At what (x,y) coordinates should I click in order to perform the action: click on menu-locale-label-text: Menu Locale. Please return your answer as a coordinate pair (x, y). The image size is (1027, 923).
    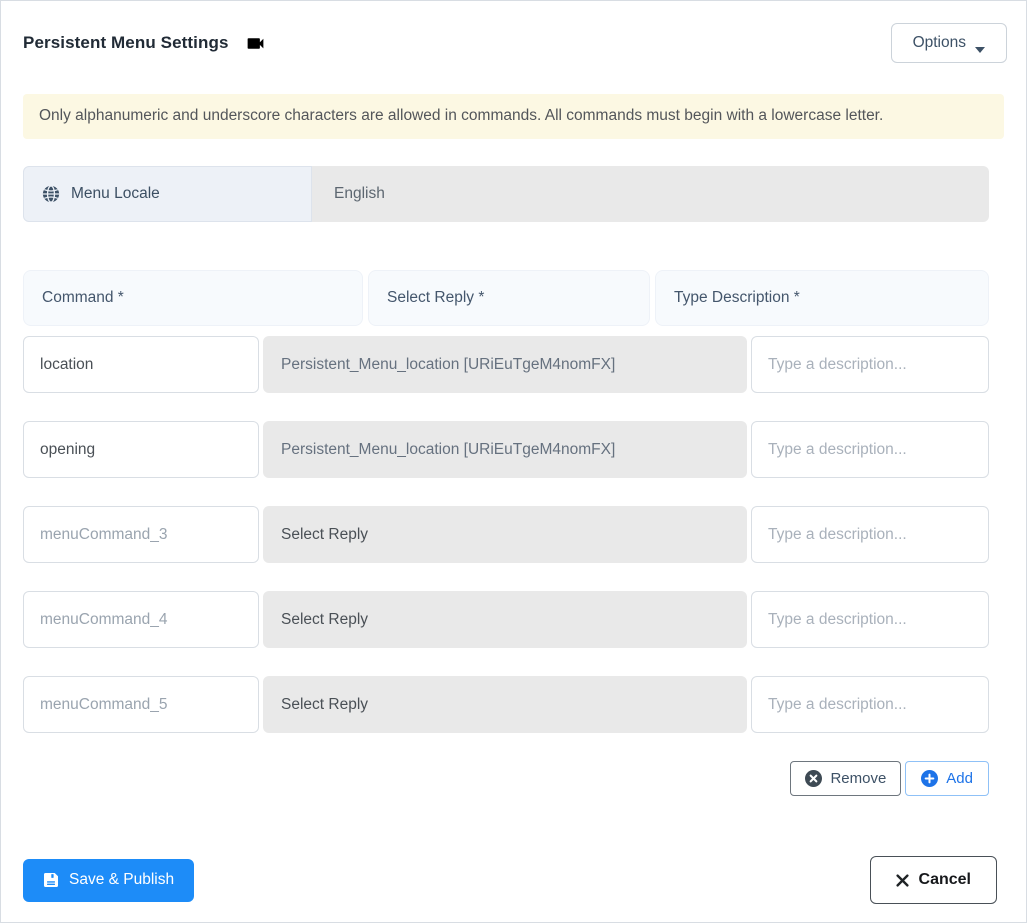
    Looking at the image, I should click on (115, 193).